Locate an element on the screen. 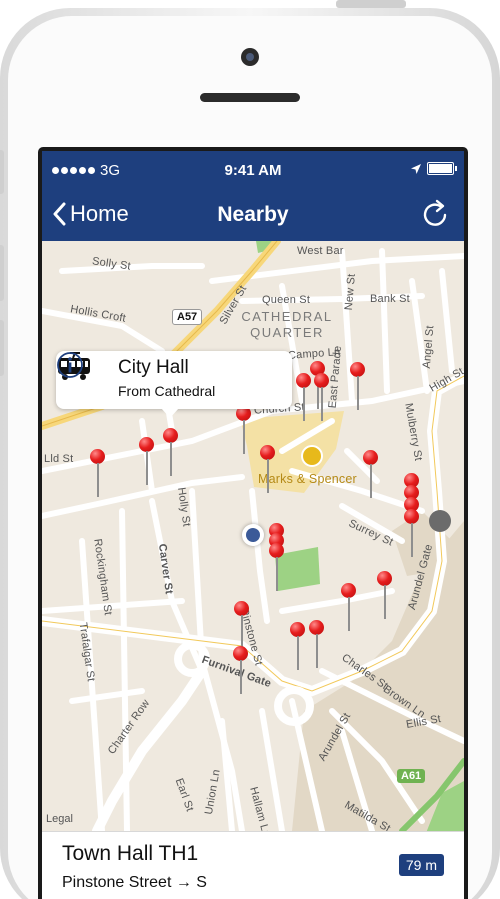  district-label: CATHEDRAL QUARTER is located at coordinates (287, 324).